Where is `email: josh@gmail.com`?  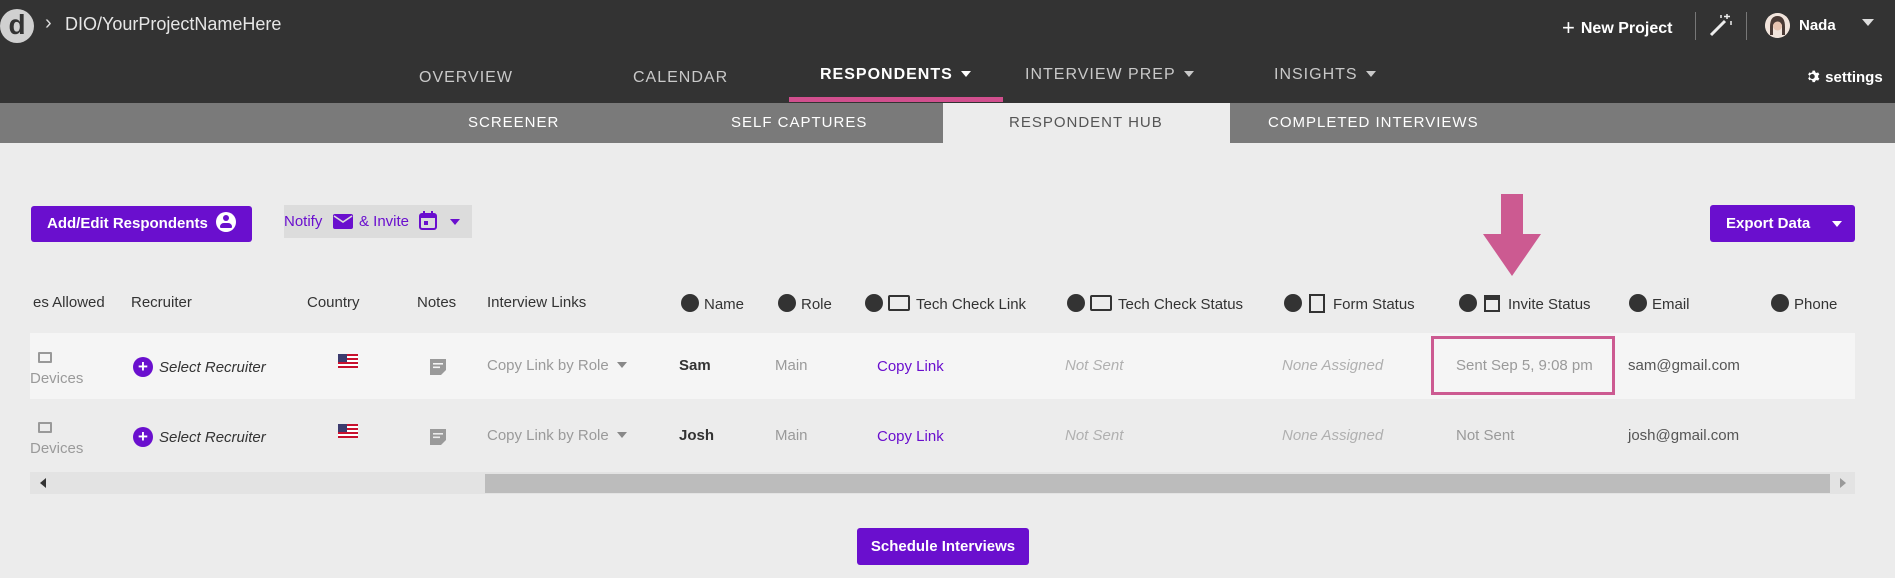 email: josh@gmail.com is located at coordinates (1684, 435).